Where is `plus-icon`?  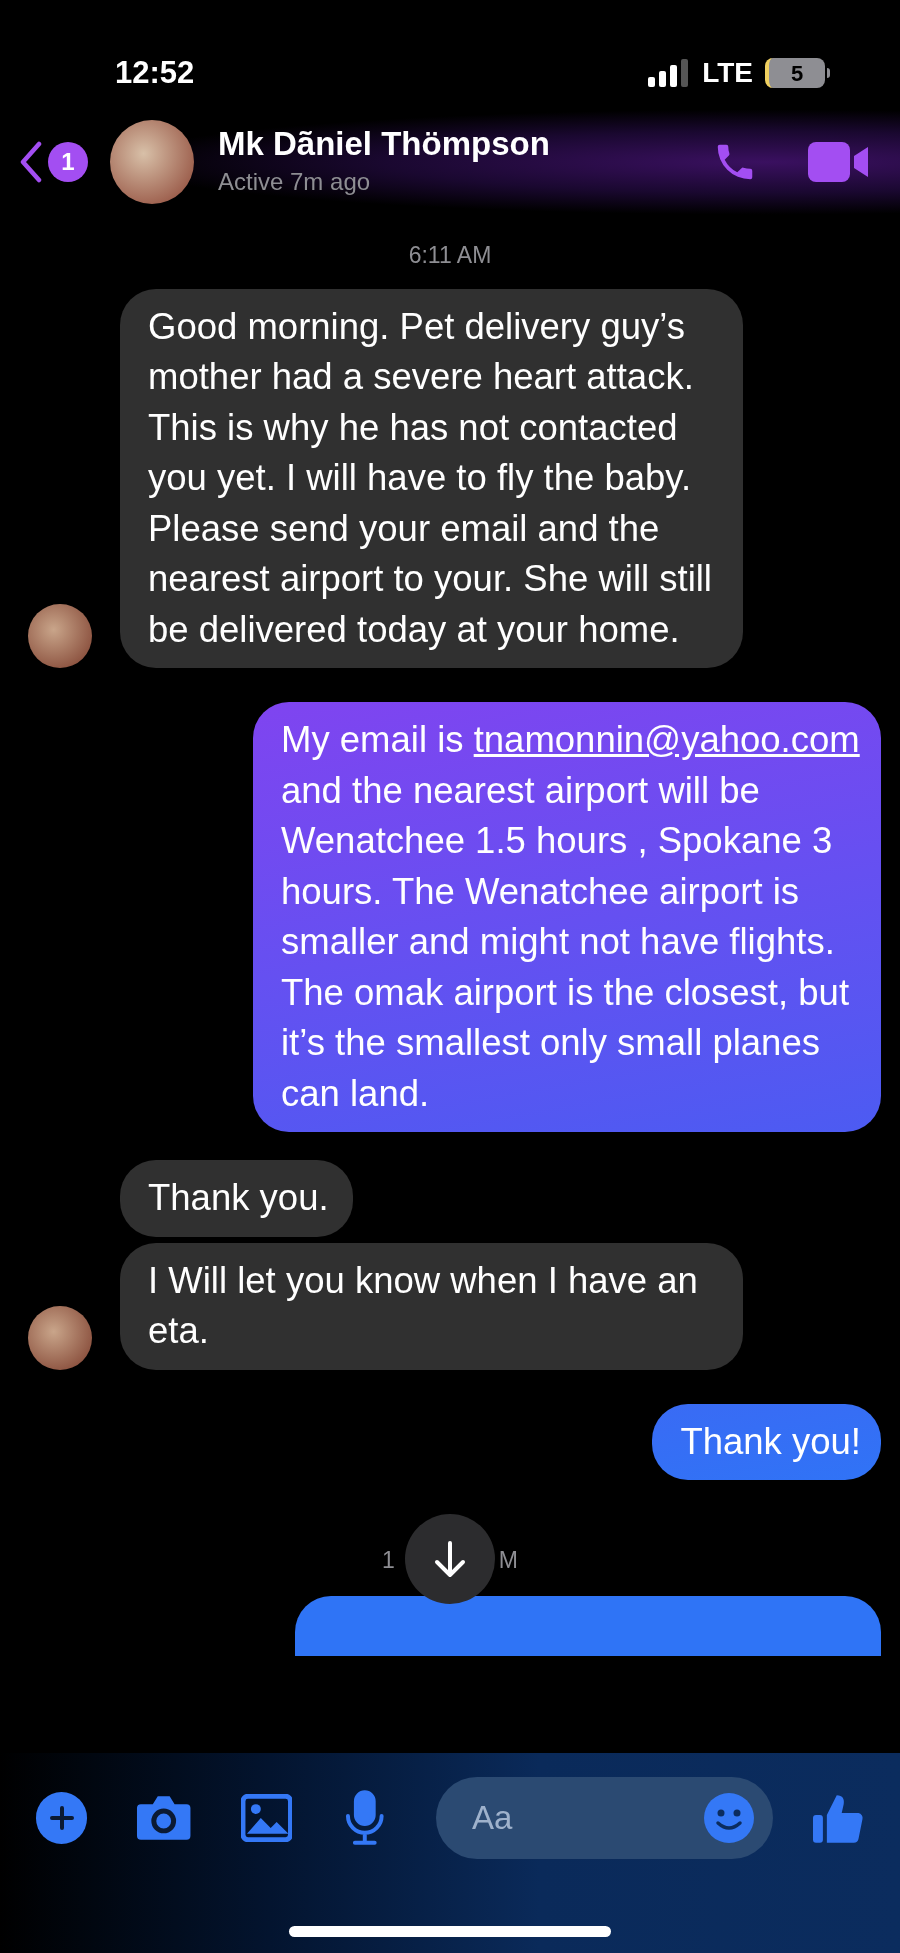 plus-icon is located at coordinates (61, 1818).